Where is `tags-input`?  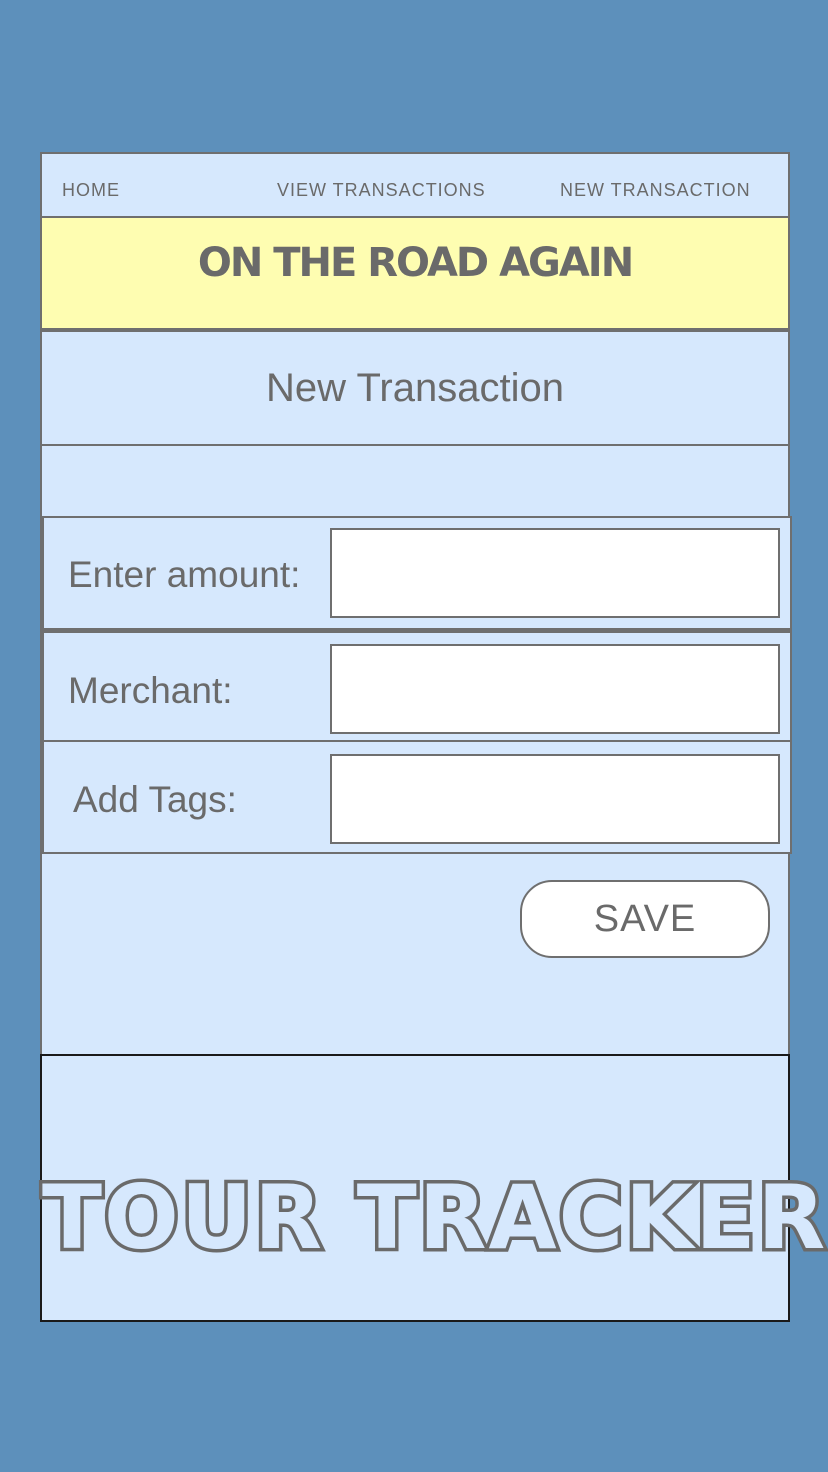
tags-input is located at coordinates (555, 799).